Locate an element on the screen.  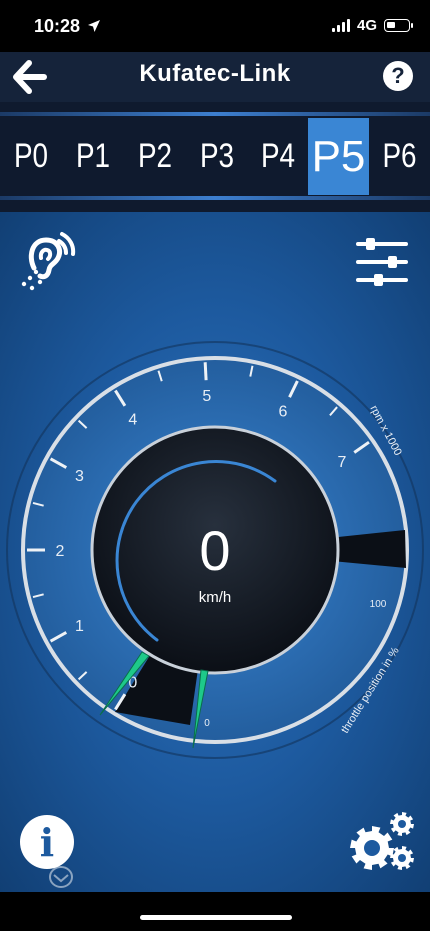
tab-p4: P4 is located at coordinates (277, 156).